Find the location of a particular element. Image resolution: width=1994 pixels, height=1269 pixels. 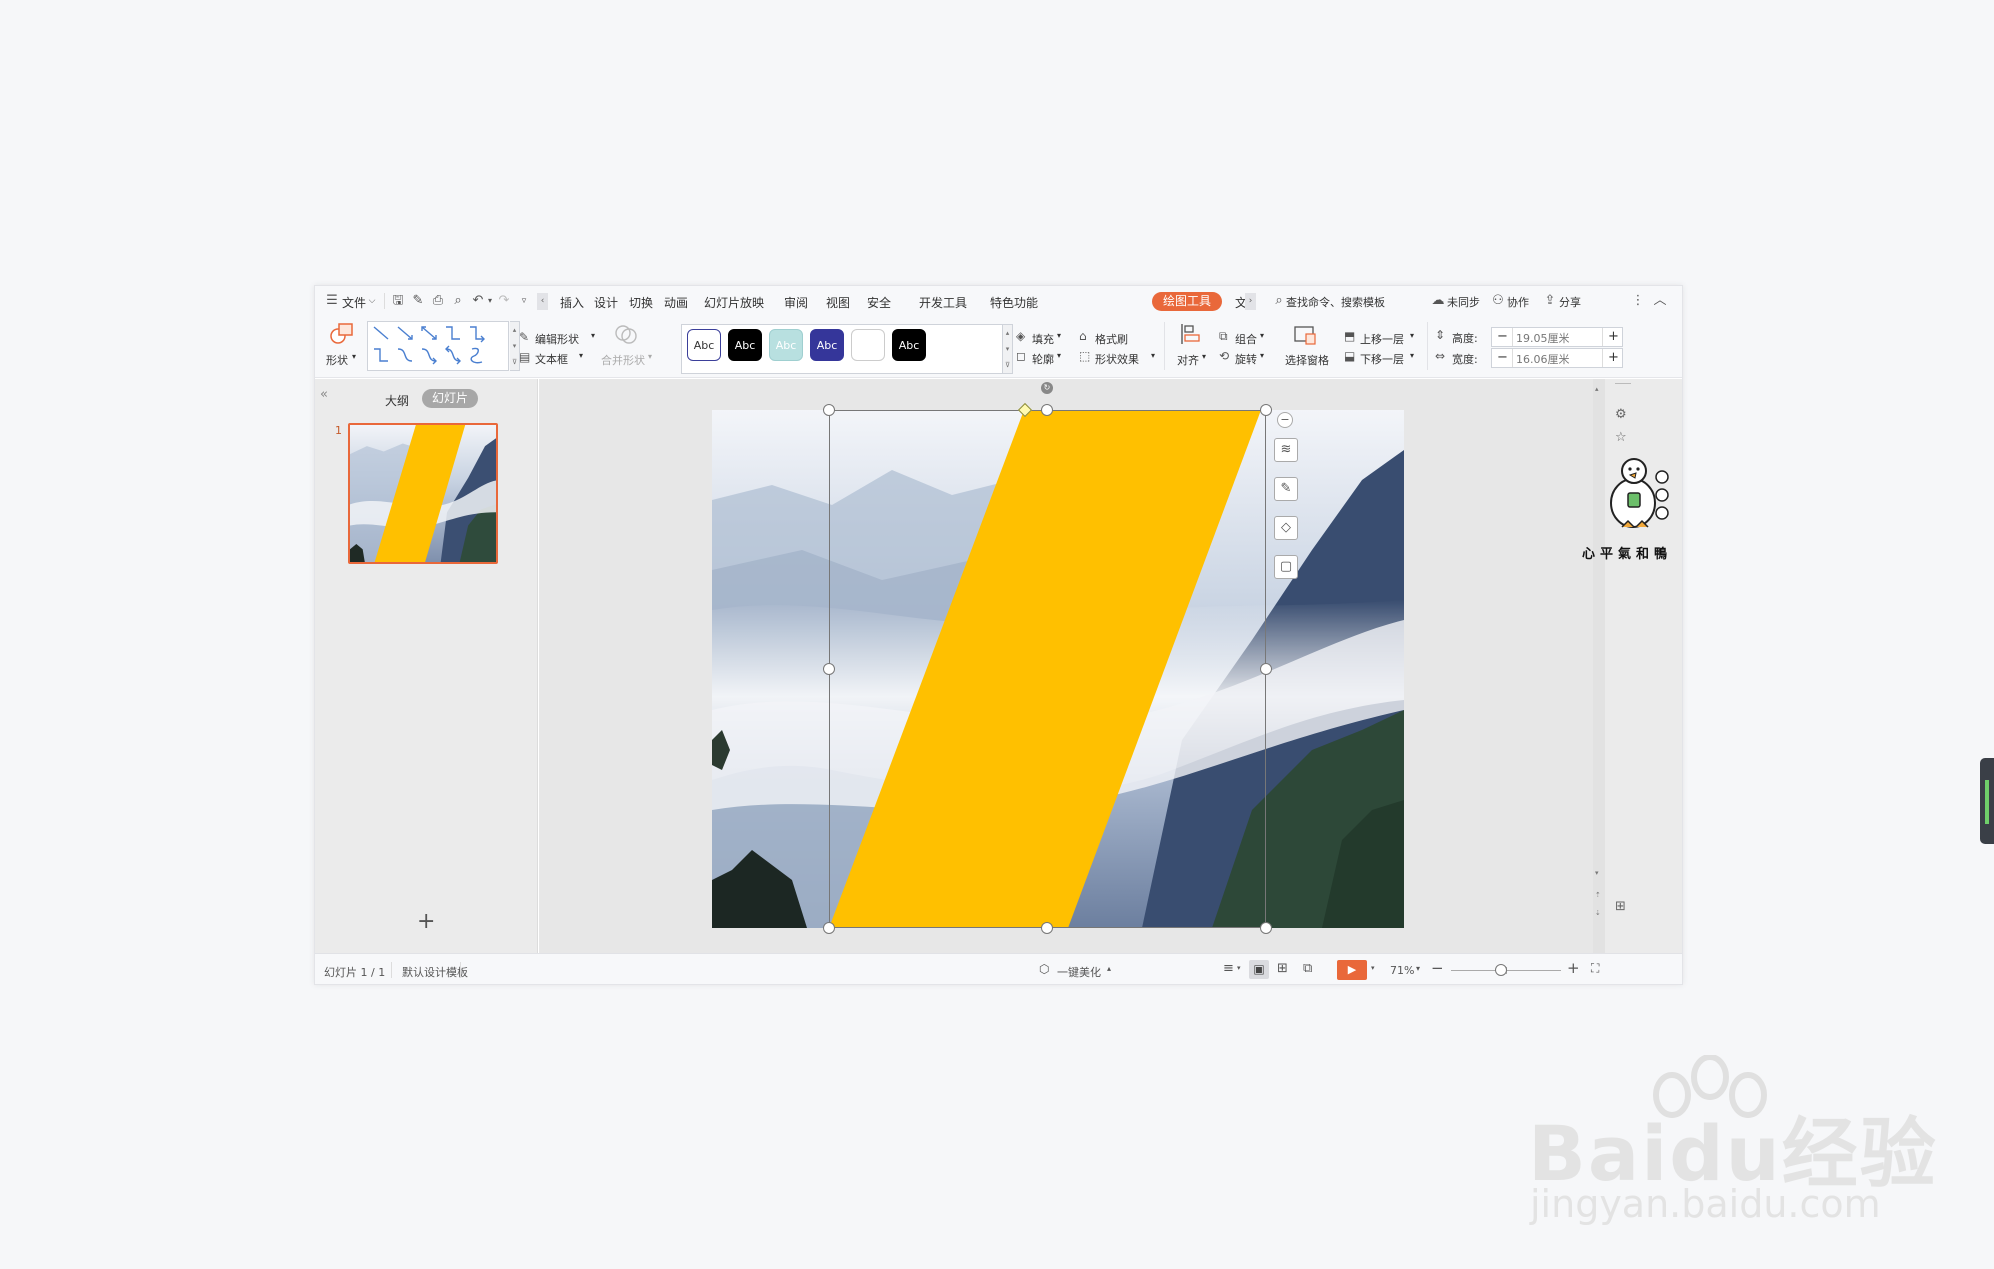

animation-icon: ☆ is located at coordinates (1621, 437).